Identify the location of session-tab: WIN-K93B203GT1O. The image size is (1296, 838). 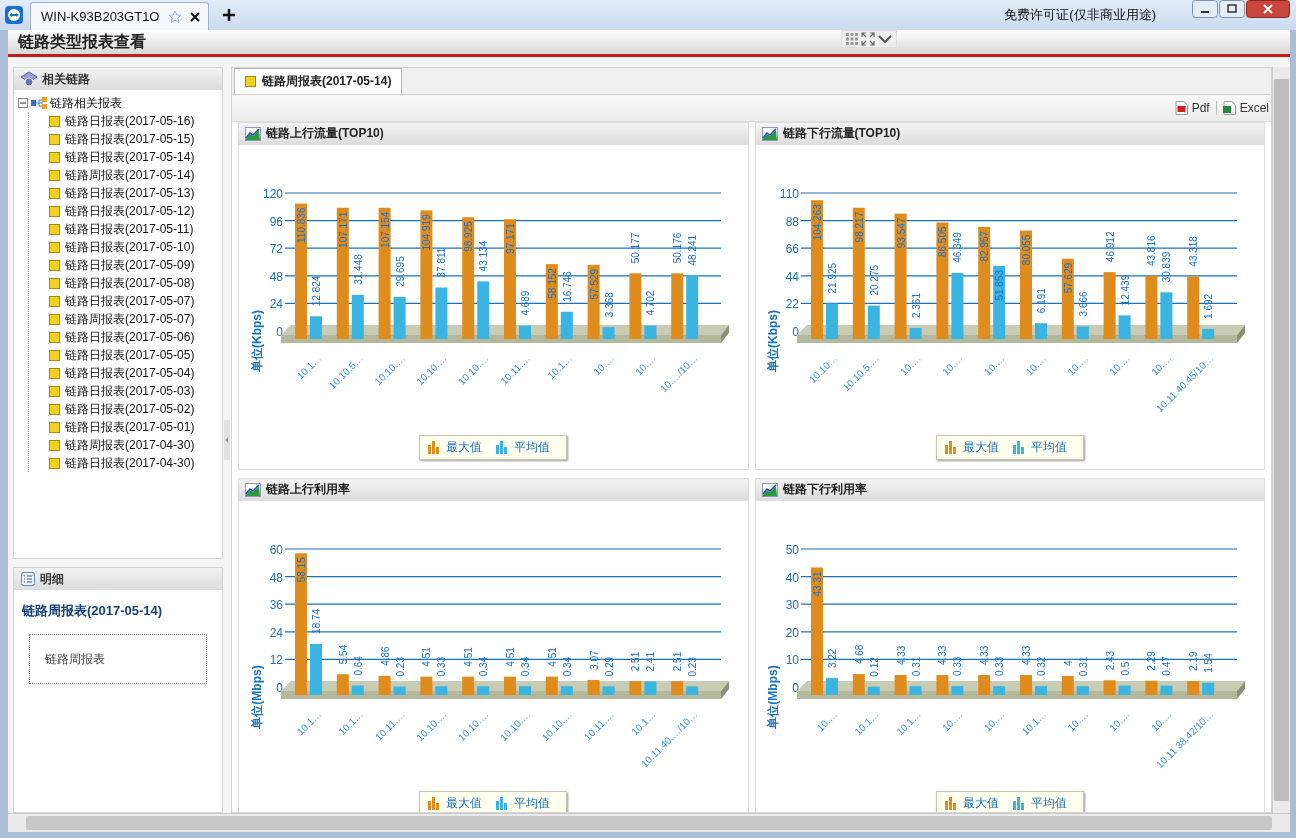
(119, 16).